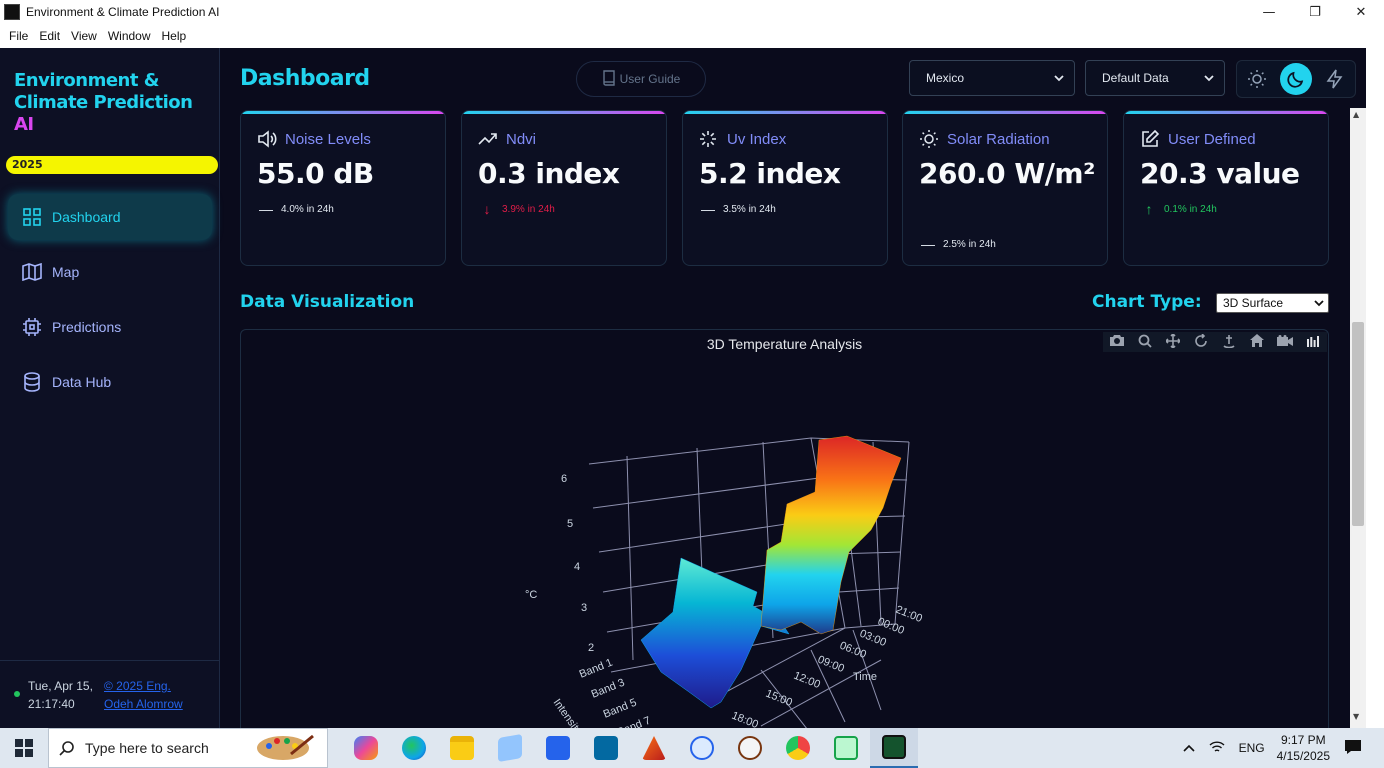 The height and width of the screenshot is (768, 1384). I want to click on scrollbar-thumb, so click(1358, 424).